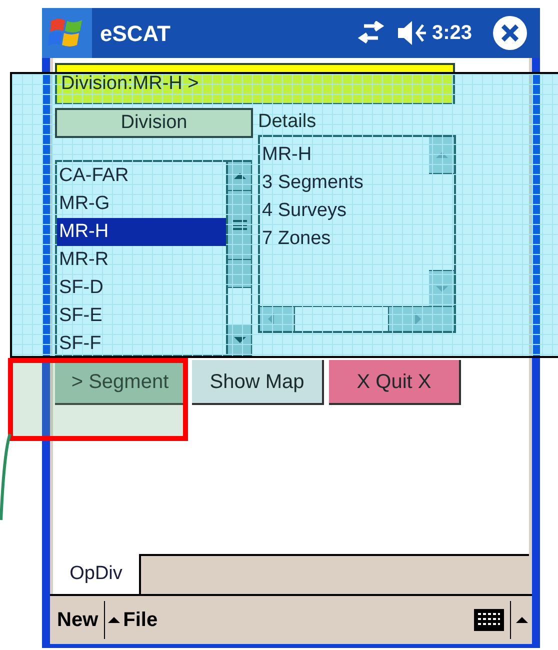  What do you see at coordinates (239, 225) in the screenshot?
I see `grip-icon` at bounding box center [239, 225].